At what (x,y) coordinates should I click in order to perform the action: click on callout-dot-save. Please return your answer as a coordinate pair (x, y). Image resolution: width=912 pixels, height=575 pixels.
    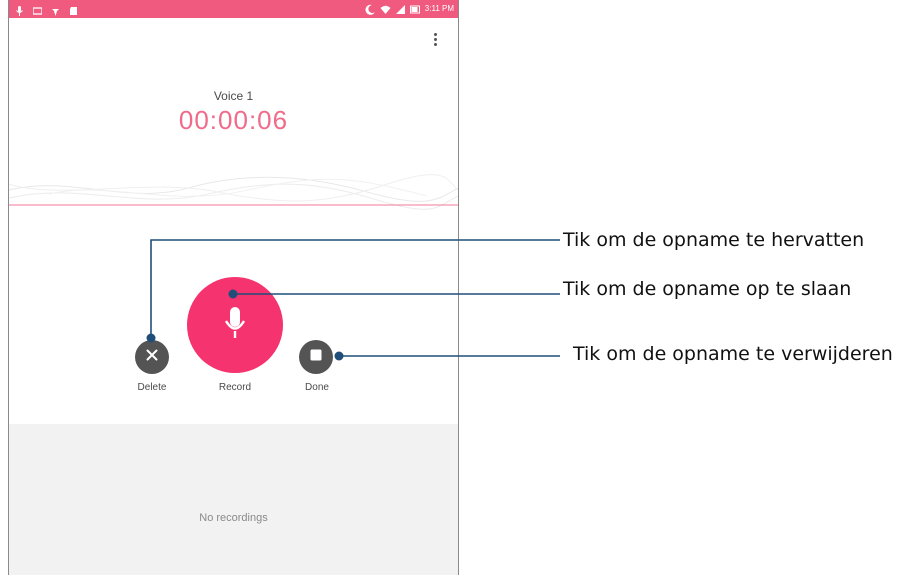
    Looking at the image, I should click on (233, 294).